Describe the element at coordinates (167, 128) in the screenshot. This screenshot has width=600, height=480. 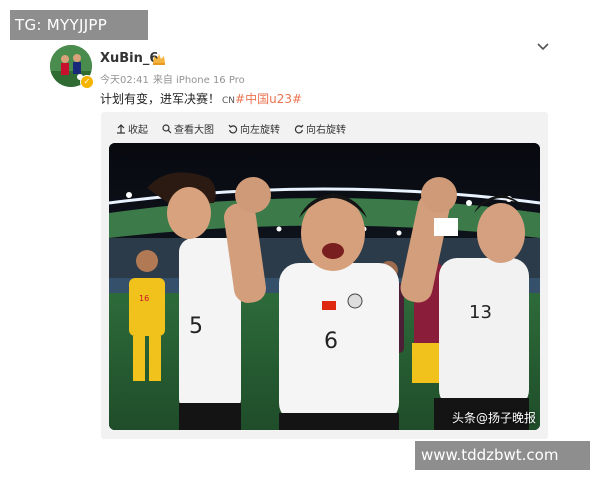
I see `search-icon` at that location.